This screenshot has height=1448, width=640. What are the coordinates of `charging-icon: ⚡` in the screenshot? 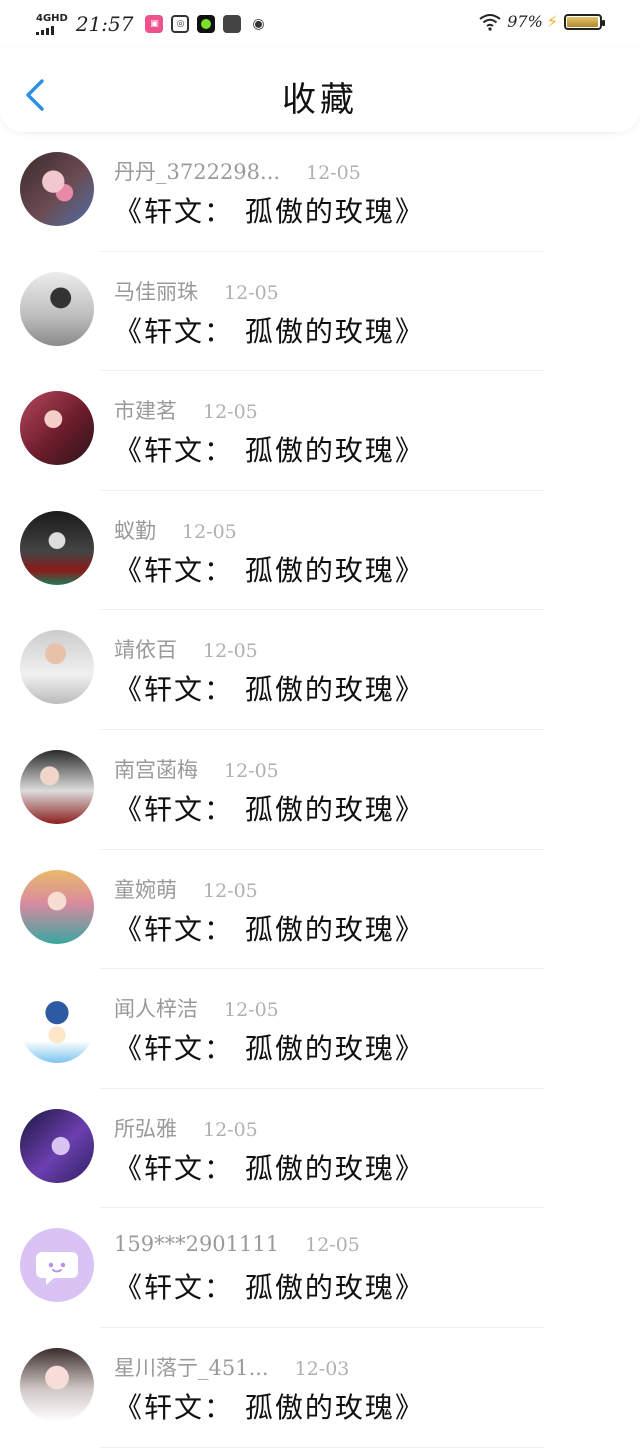 It's located at (552, 21).